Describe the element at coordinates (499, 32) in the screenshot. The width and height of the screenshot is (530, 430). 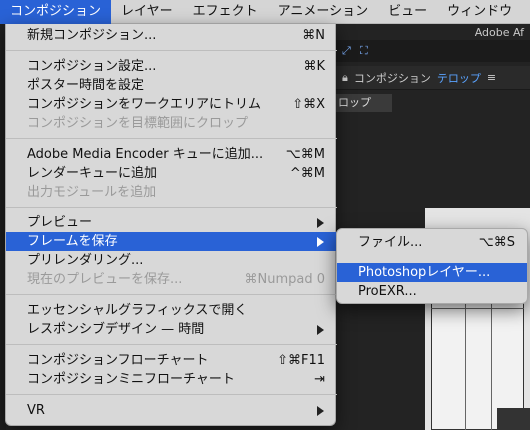
I see `app-title: Adobe Af` at that location.